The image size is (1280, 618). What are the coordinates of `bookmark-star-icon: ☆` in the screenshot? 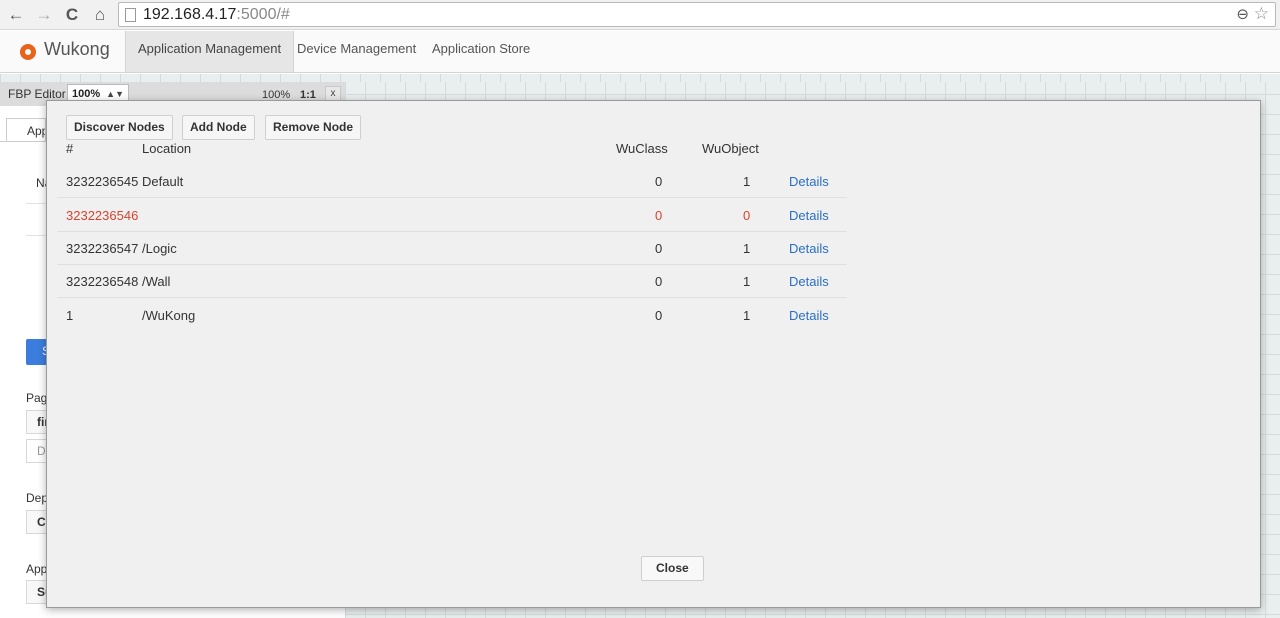 It's located at (1261, 14).